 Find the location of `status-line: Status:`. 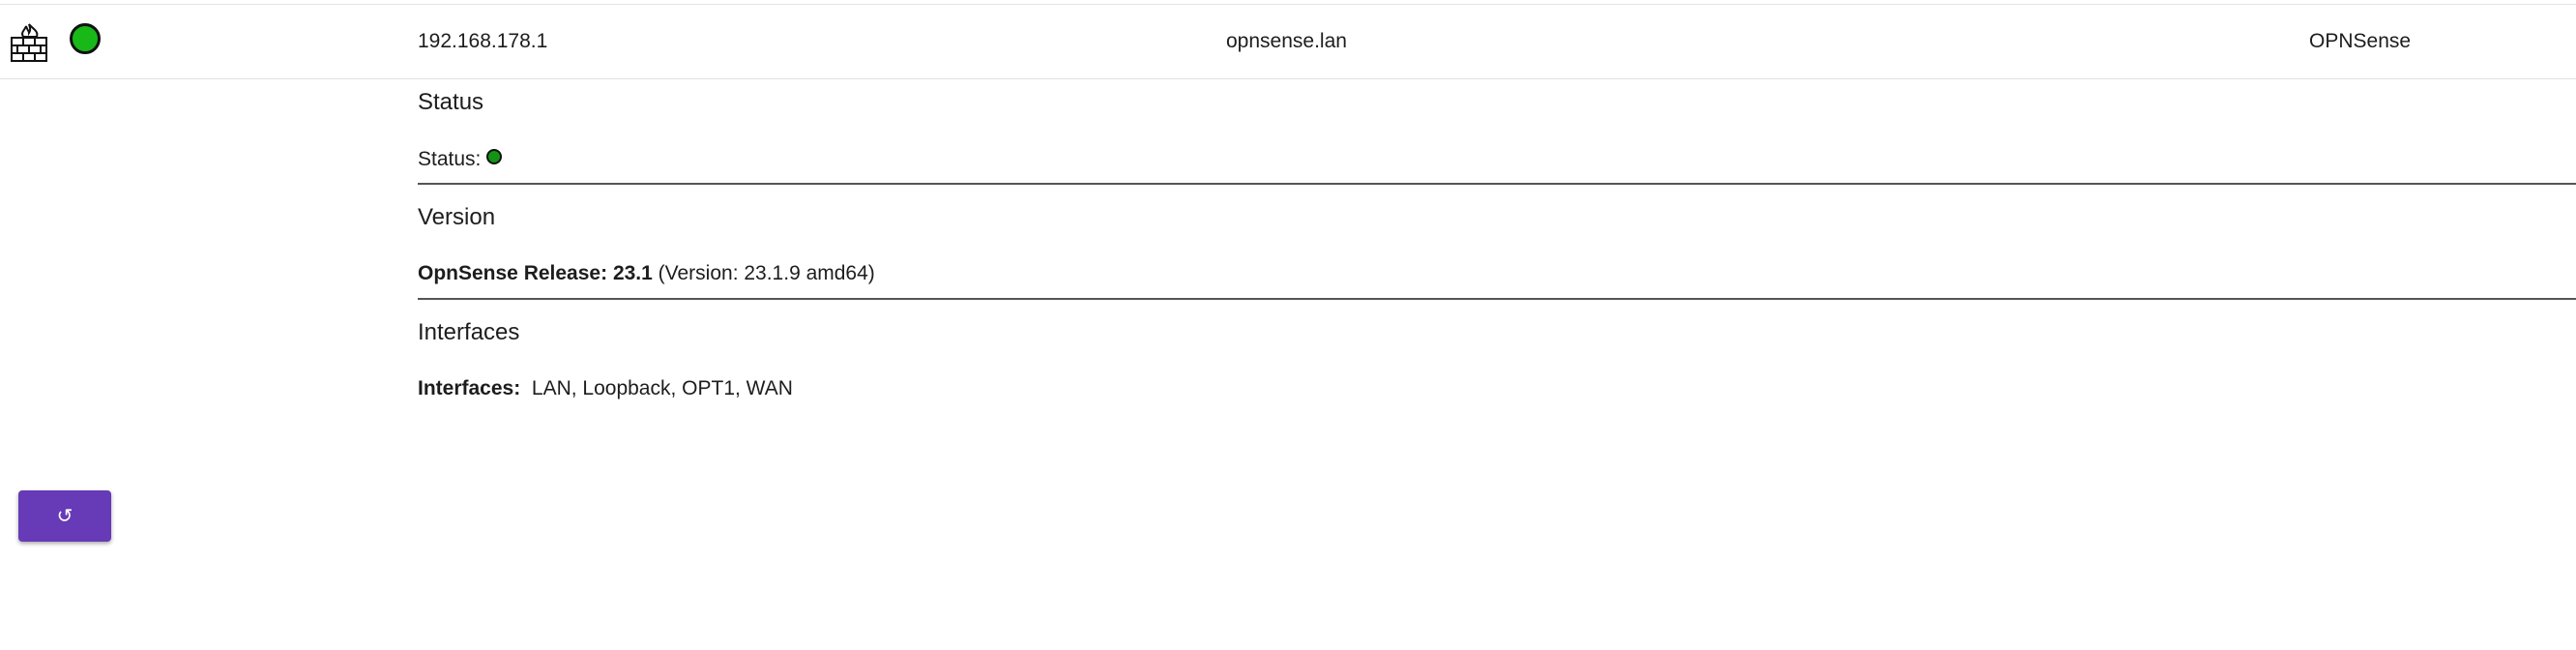

status-line: Status: is located at coordinates (460, 159).